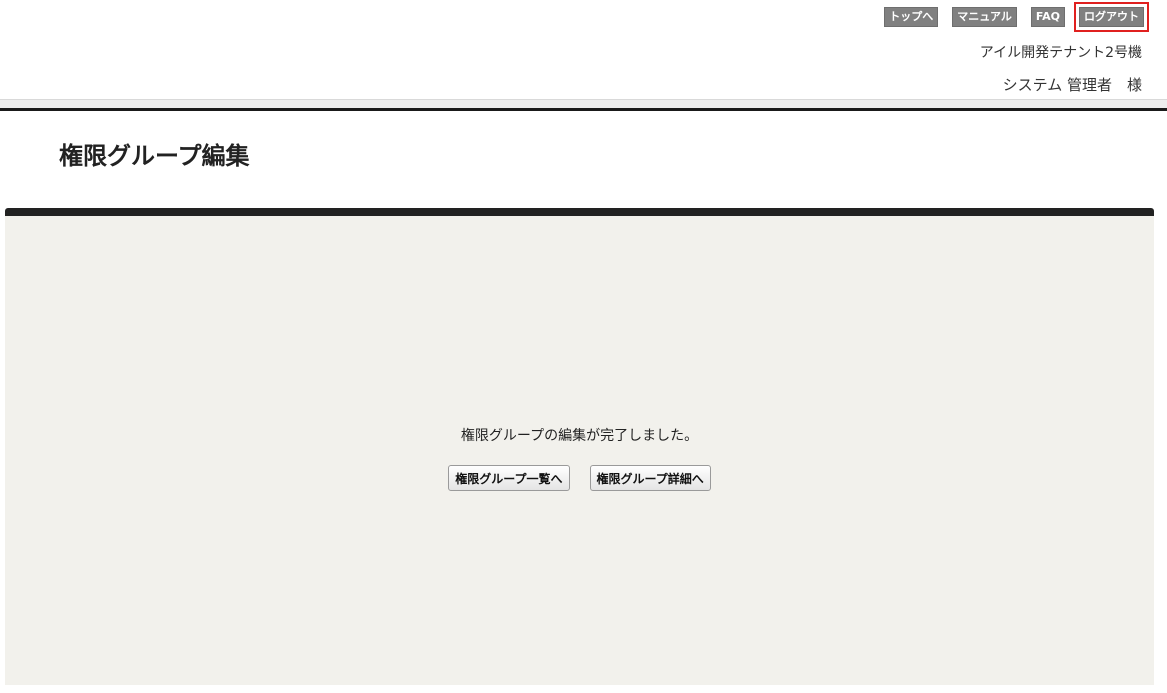 This screenshot has height=693, width=1167. What do you see at coordinates (154, 156) in the screenshot?
I see `page-title: 権限グループ編集` at bounding box center [154, 156].